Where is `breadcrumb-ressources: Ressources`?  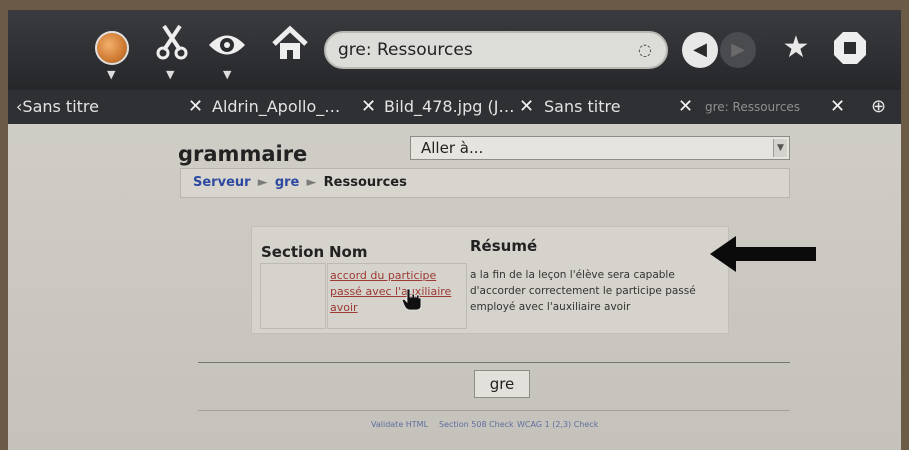 breadcrumb-ressources: Ressources is located at coordinates (365, 182).